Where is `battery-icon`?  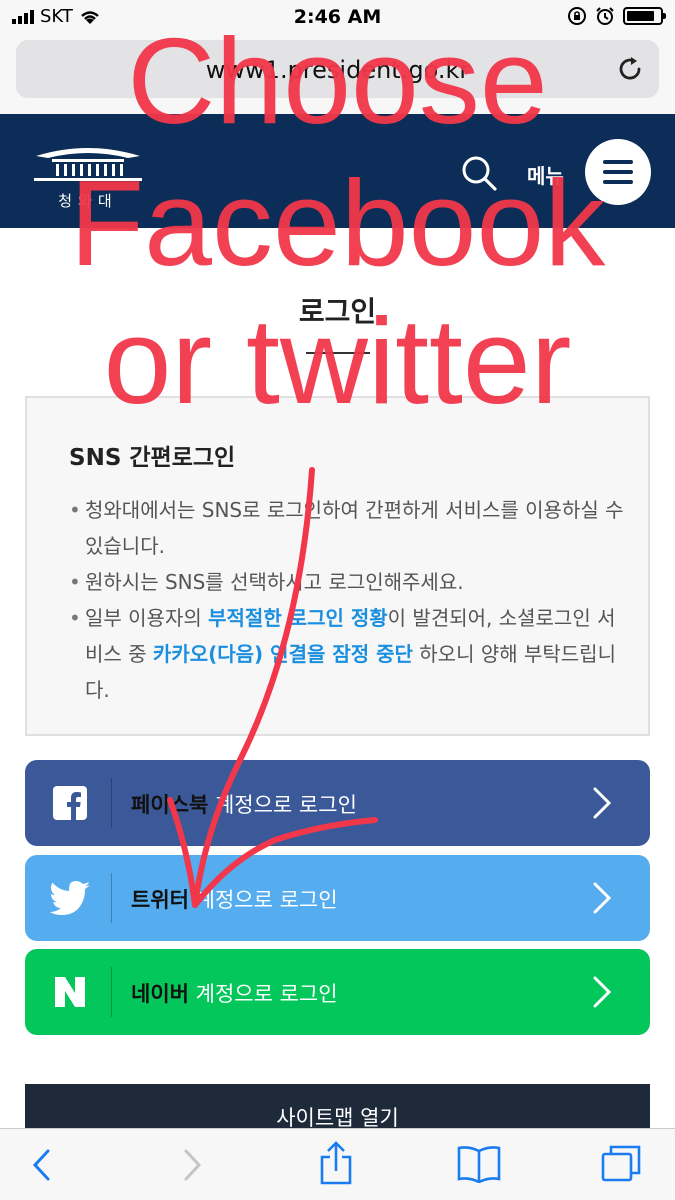
battery-icon is located at coordinates (644, 16).